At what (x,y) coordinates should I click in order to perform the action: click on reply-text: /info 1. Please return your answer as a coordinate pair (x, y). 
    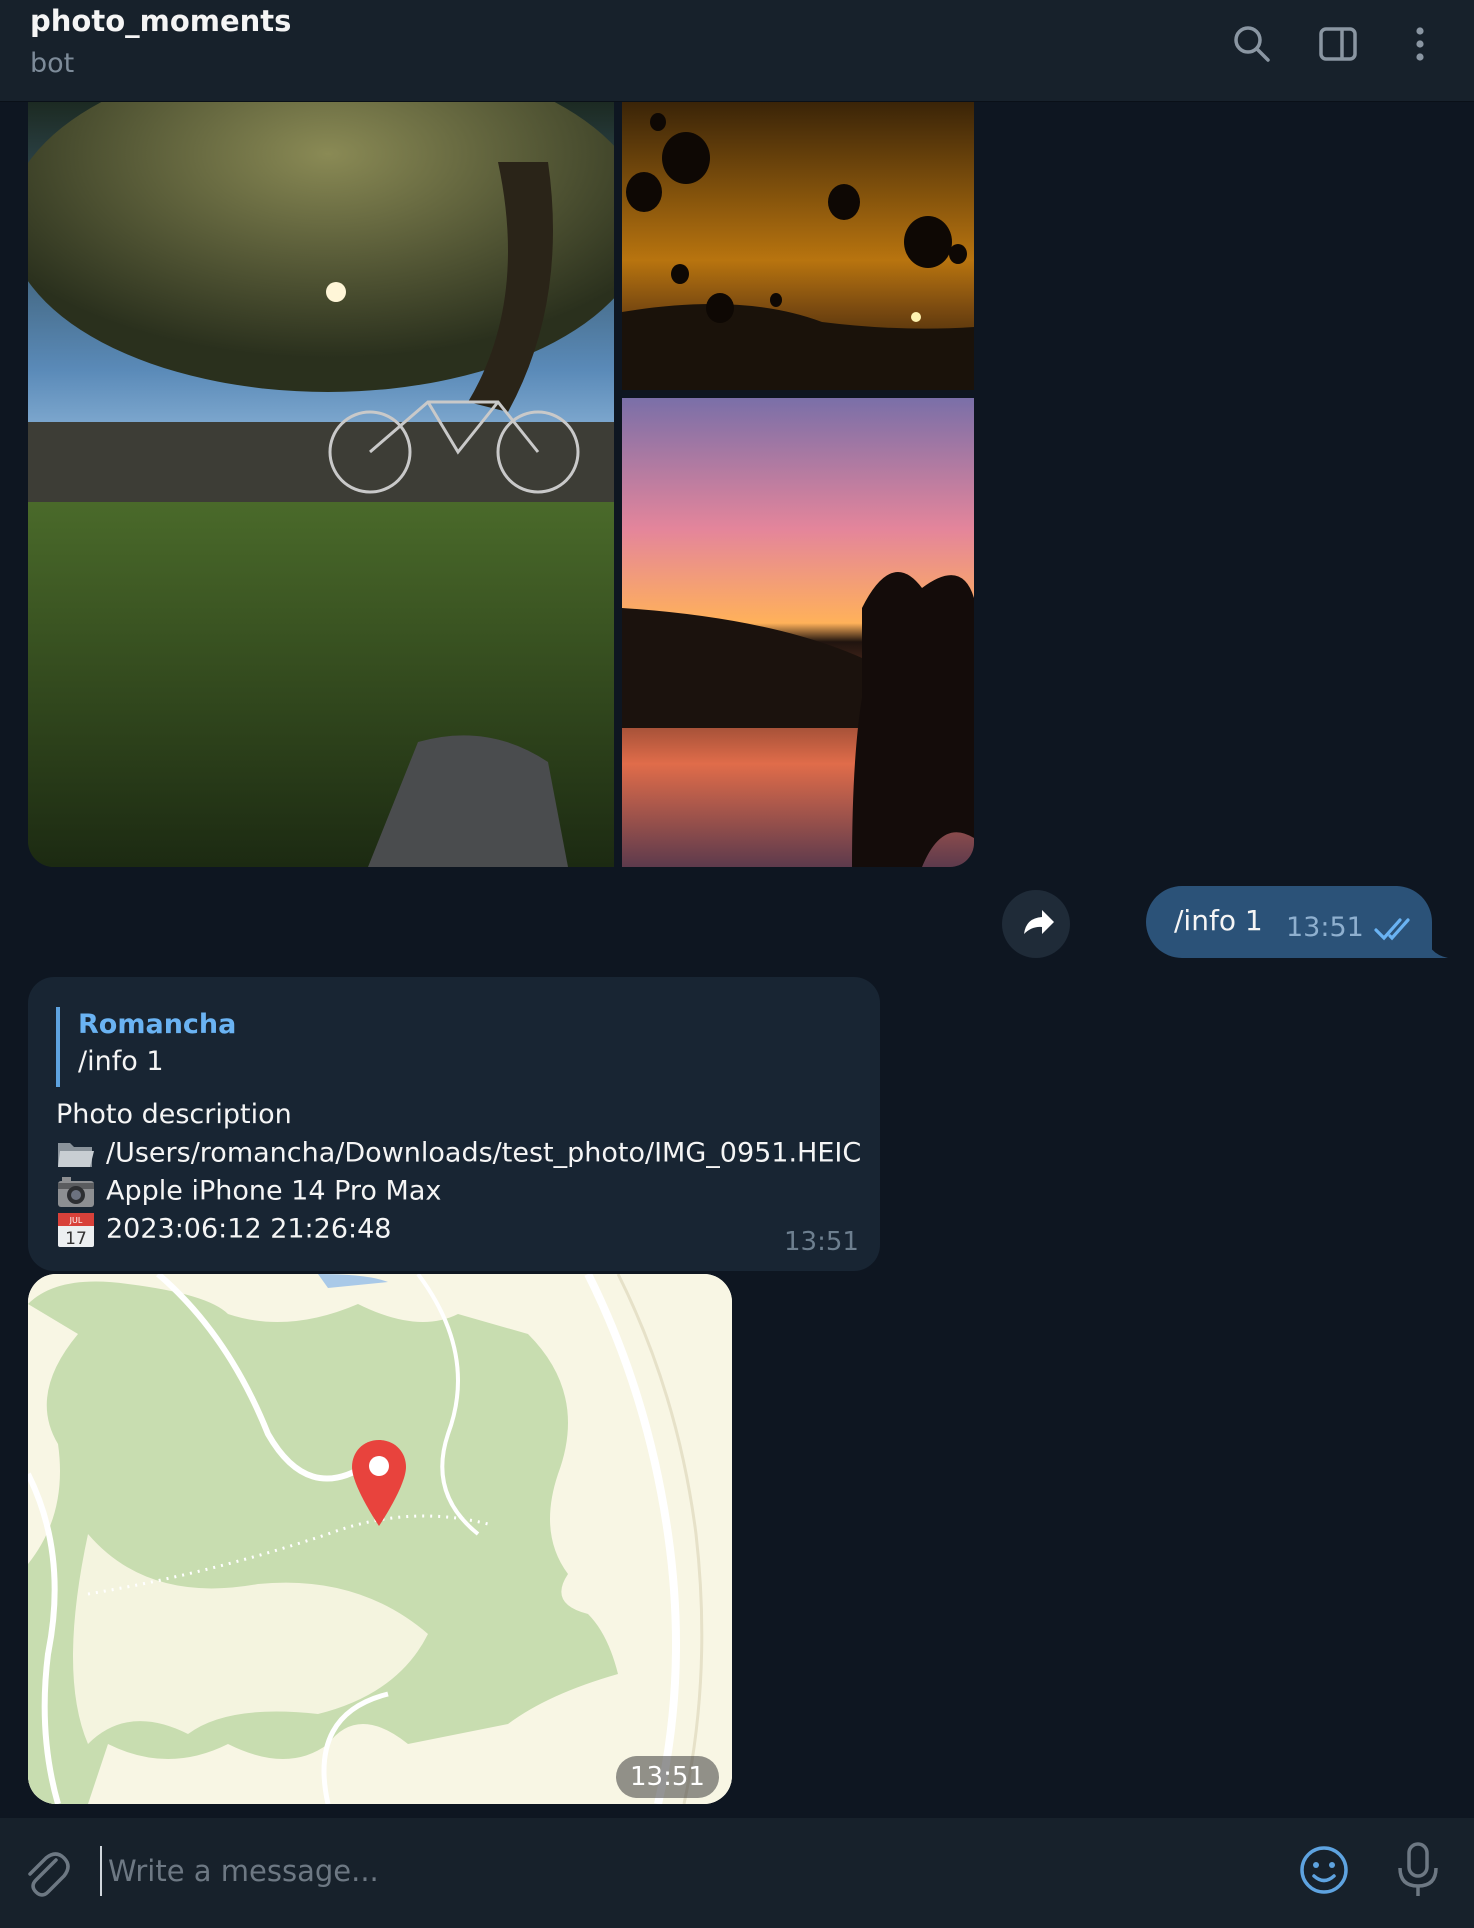
    Looking at the image, I should click on (121, 1061).